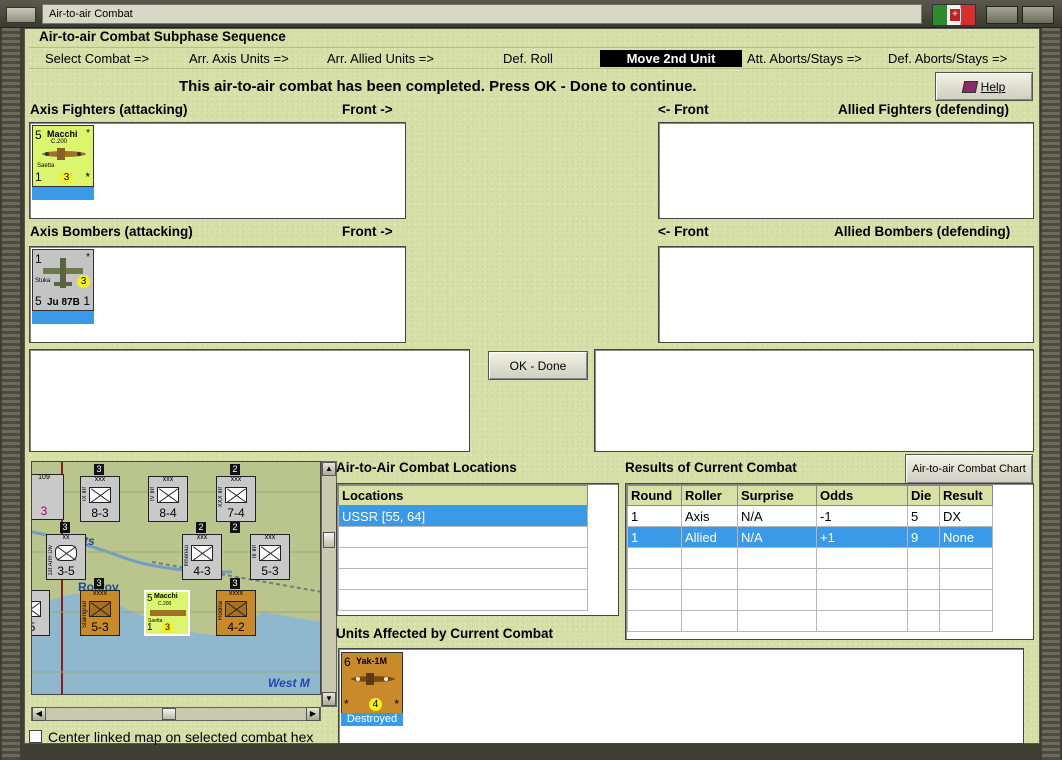 Image resolution: width=1062 pixels, height=760 pixels. Describe the element at coordinates (681, 696) in the screenshot. I see `units-affected-panel: 6 Yak-1M * 4 * Destroyed` at that location.